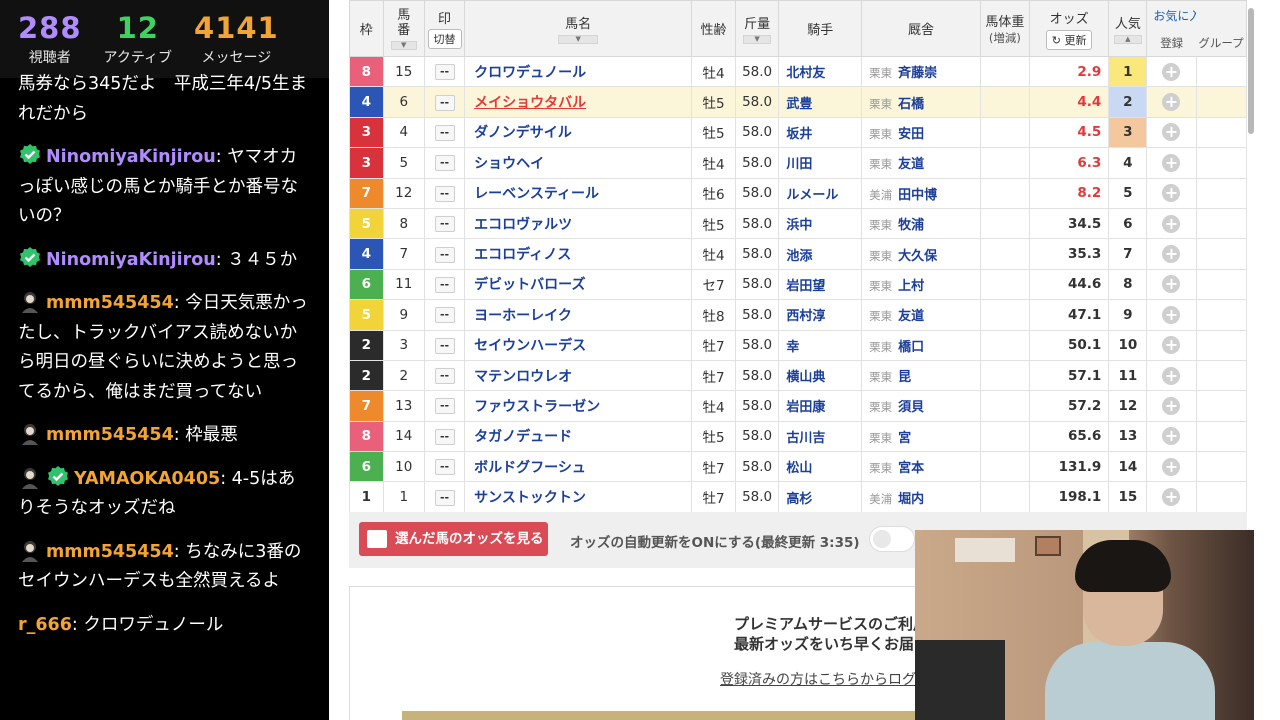 Image resolution: width=1280 pixels, height=720 pixels. Describe the element at coordinates (578, 163) in the screenshot. I see `horse-name-link: ショウヘイ` at that location.